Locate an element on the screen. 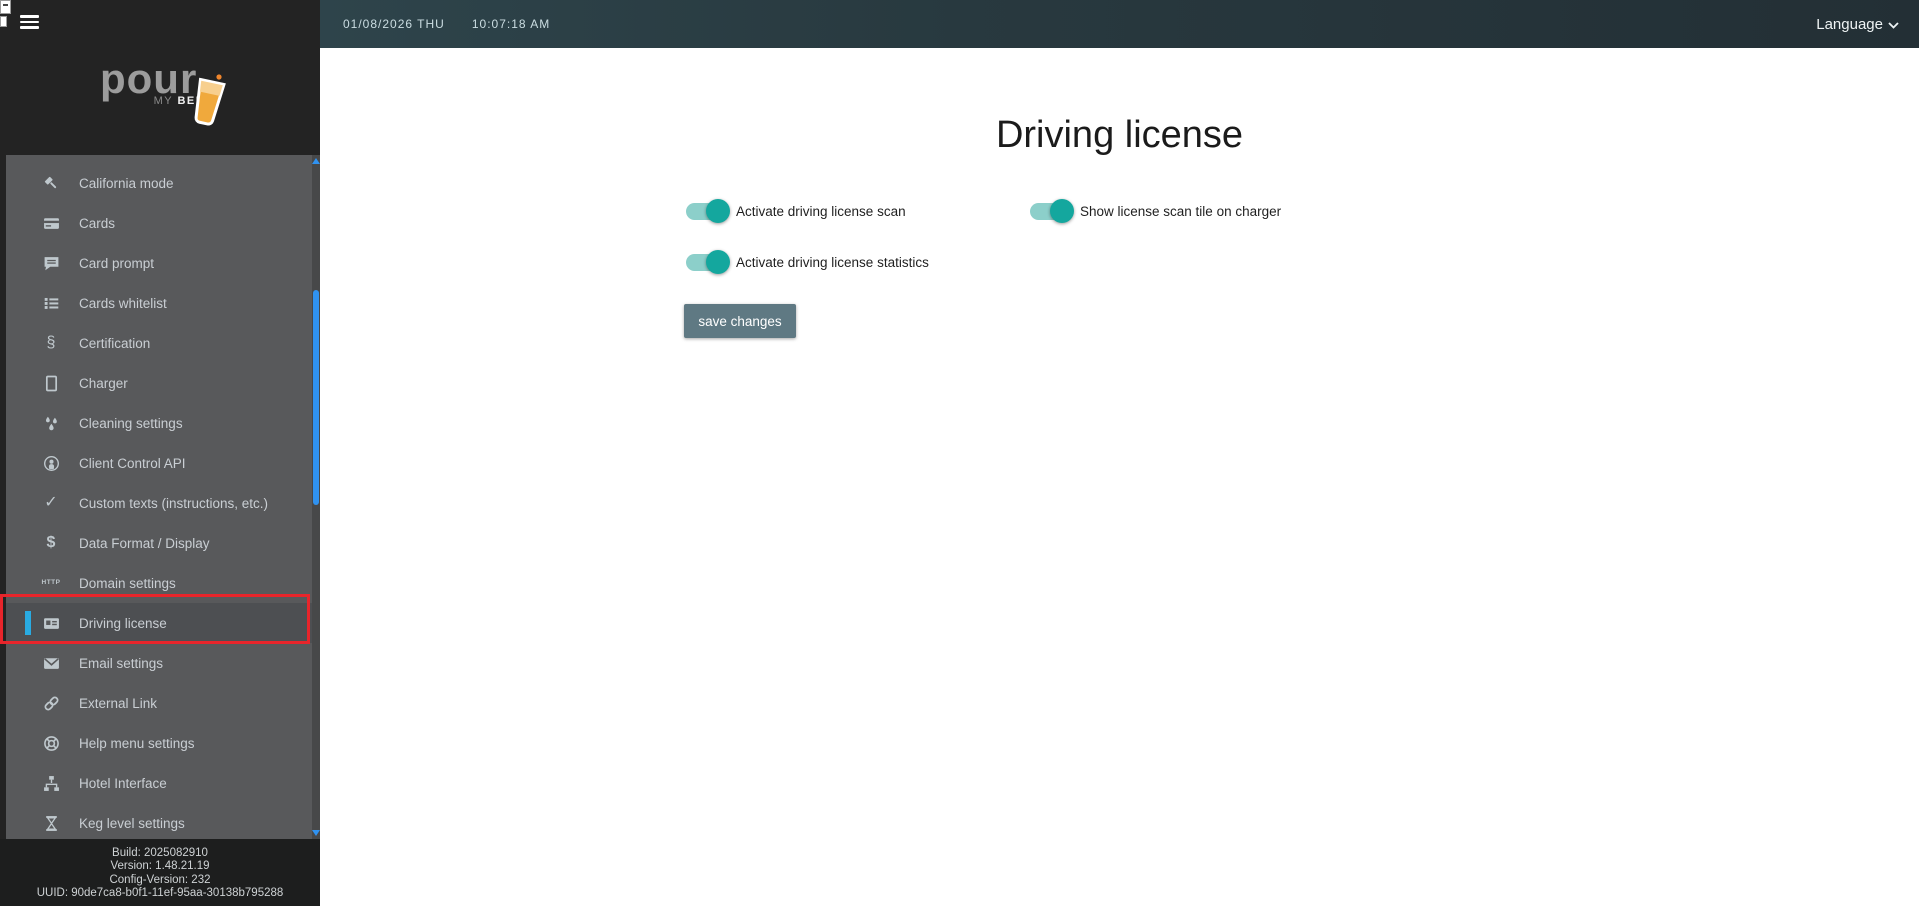  sidebar-item-charger: Charger is located at coordinates (163, 383).